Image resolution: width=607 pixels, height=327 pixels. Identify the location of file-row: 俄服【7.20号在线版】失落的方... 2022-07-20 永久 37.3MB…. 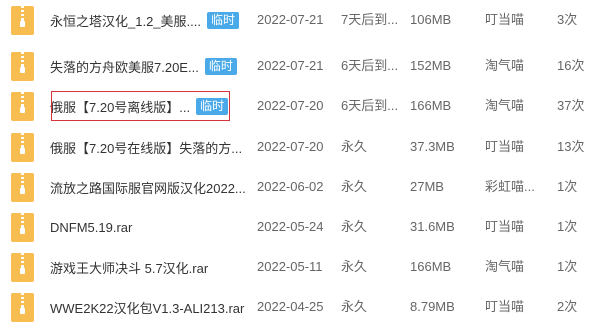
(303, 147).